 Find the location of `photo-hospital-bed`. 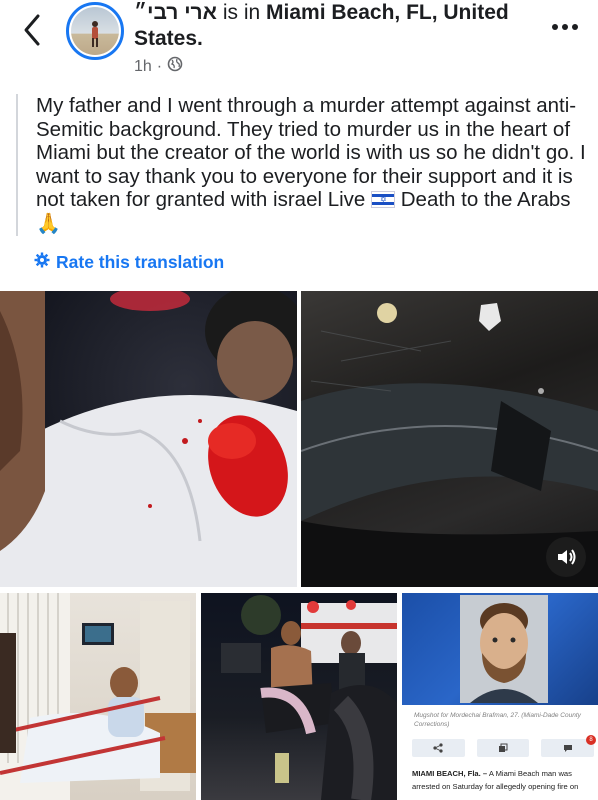

photo-hospital-bed is located at coordinates (98, 696).